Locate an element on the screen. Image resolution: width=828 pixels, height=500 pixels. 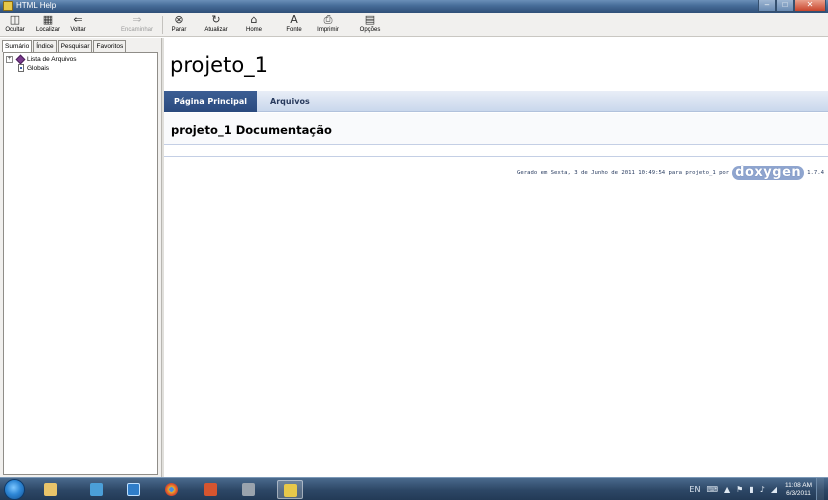
help-app-icon is located at coordinates (8, 6).